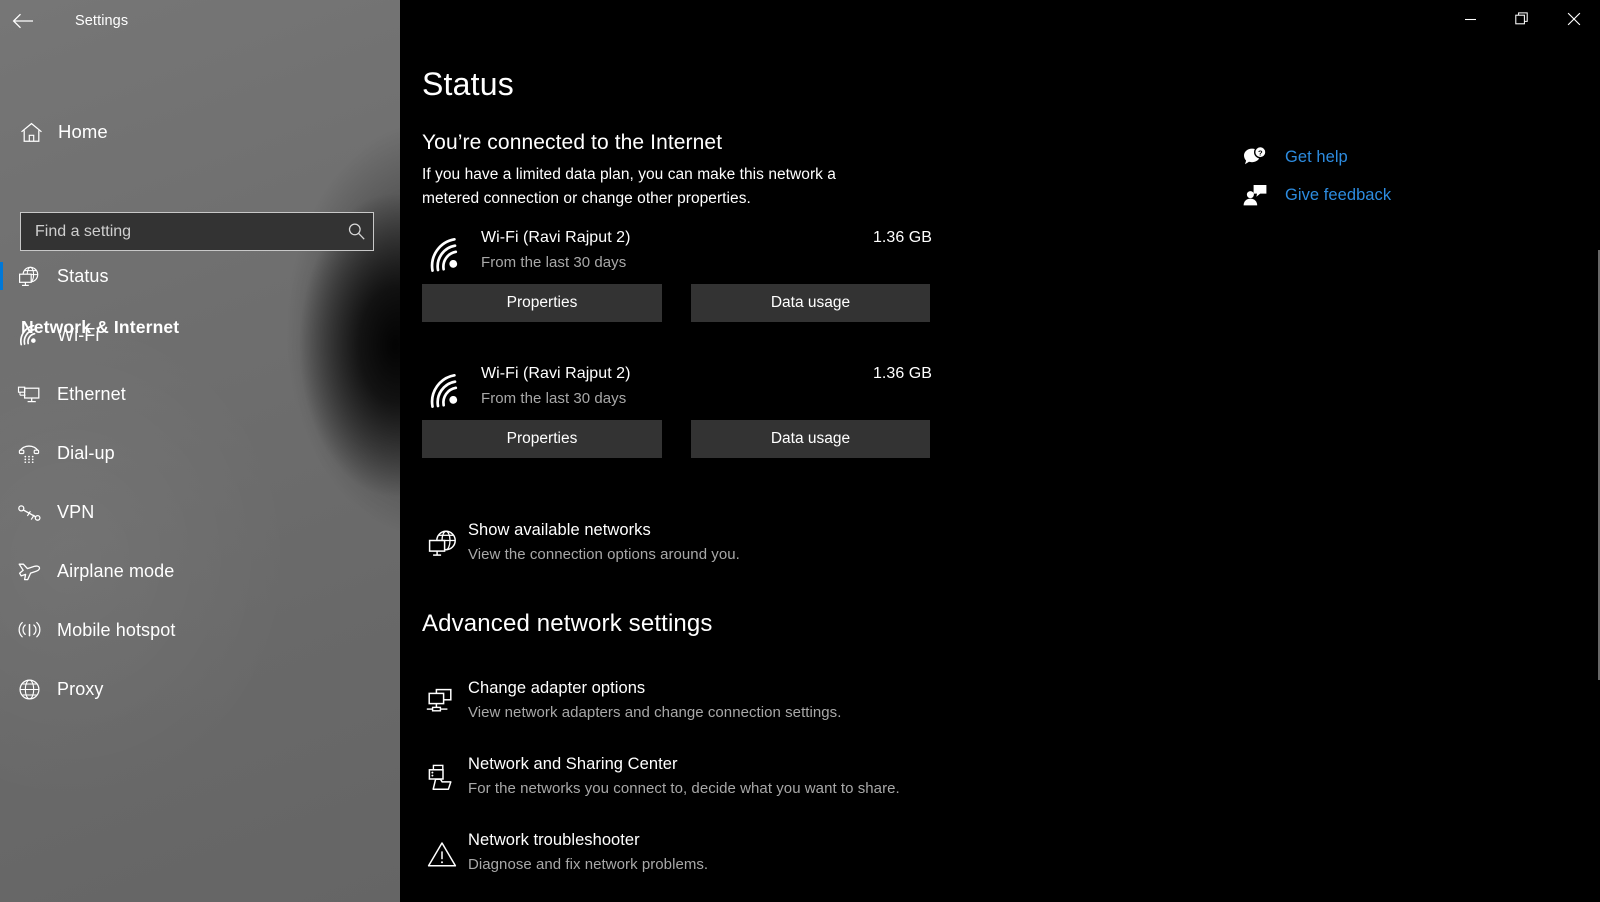  What do you see at coordinates (1255, 157) in the screenshot?
I see `help-bubble-icon: ?` at bounding box center [1255, 157].